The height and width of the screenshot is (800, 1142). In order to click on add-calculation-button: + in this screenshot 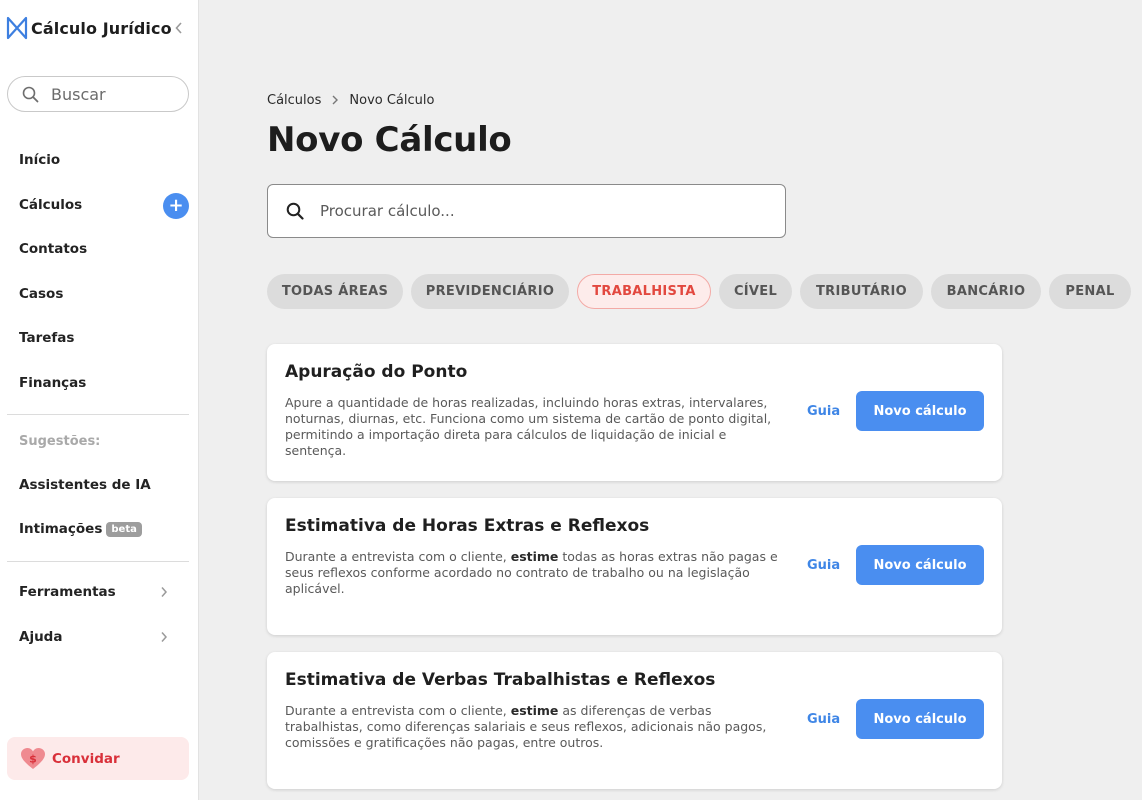, I will do `click(176, 206)`.